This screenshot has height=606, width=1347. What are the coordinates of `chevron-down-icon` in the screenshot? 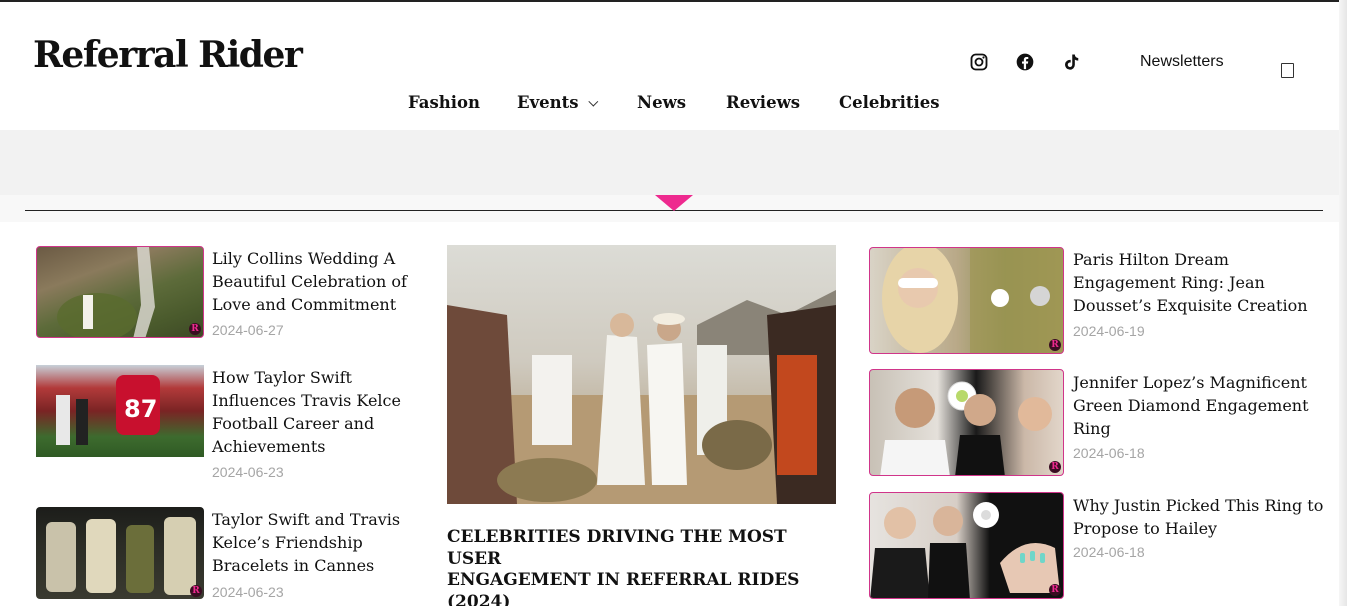 It's located at (592, 101).